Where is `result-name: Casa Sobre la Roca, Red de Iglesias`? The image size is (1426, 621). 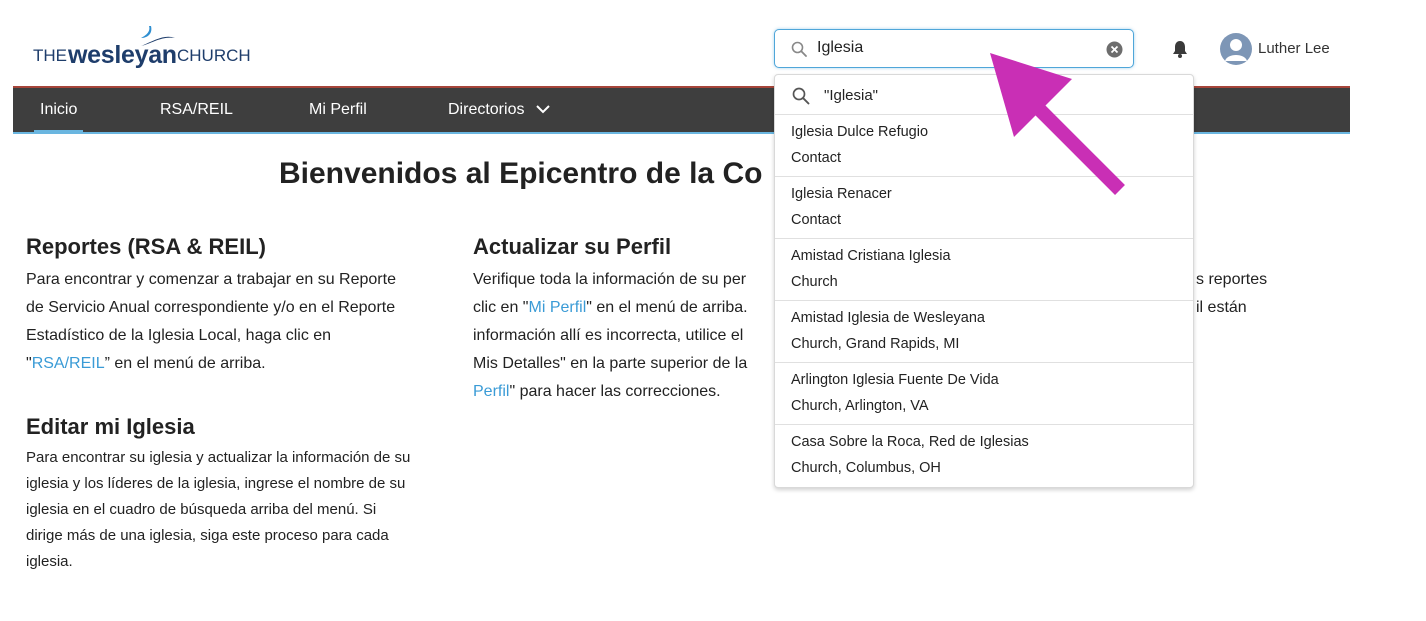 result-name: Casa Sobre la Roca, Red de Iglesias is located at coordinates (910, 442).